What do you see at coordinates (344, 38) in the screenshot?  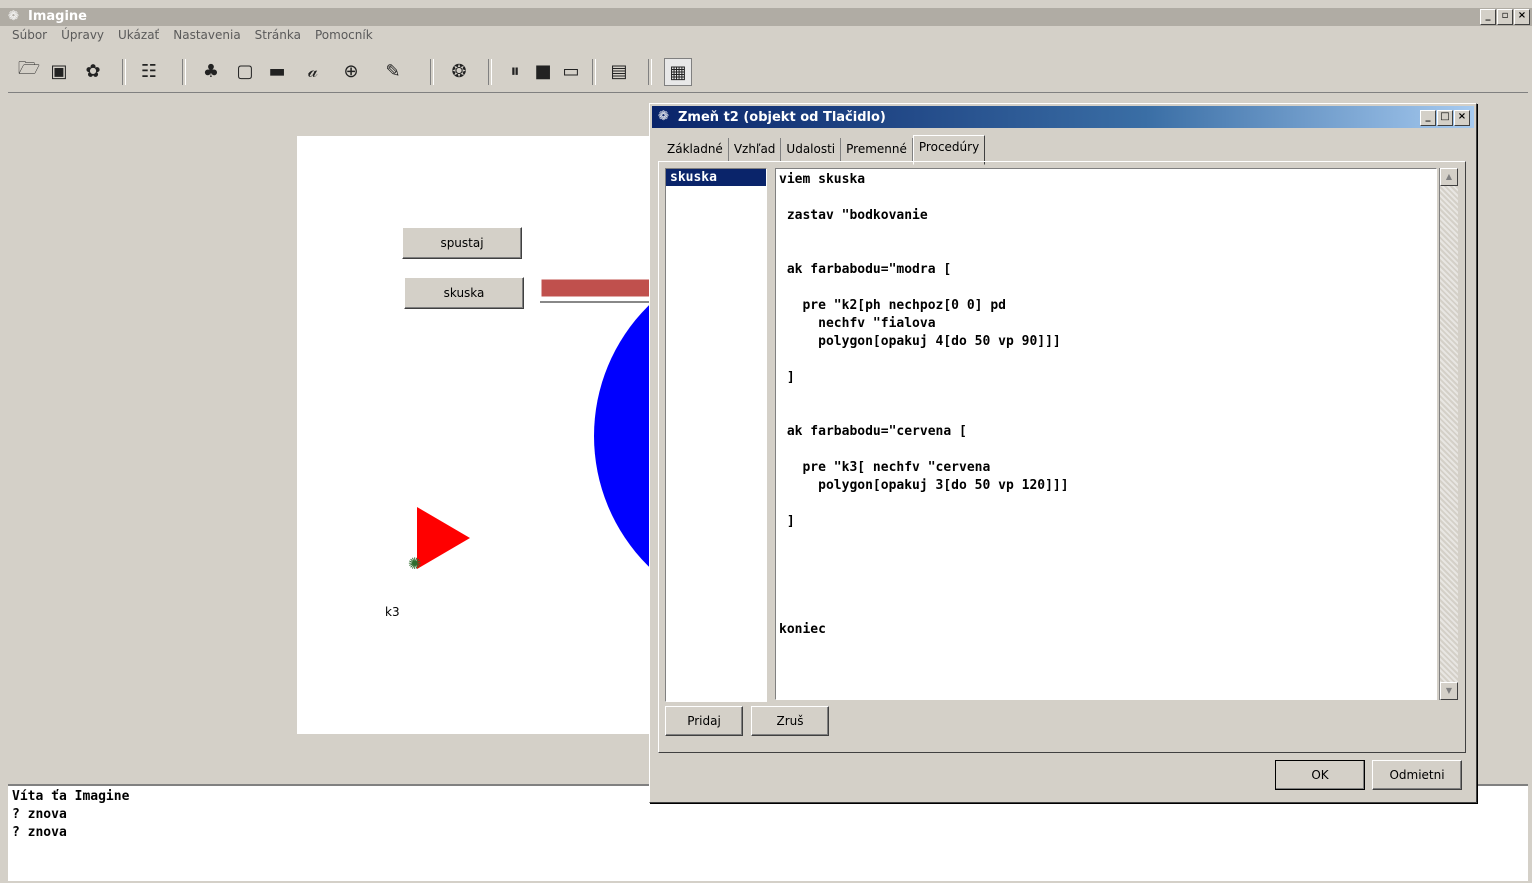 I see `menu-item-pomocnik: Pomocník` at bounding box center [344, 38].